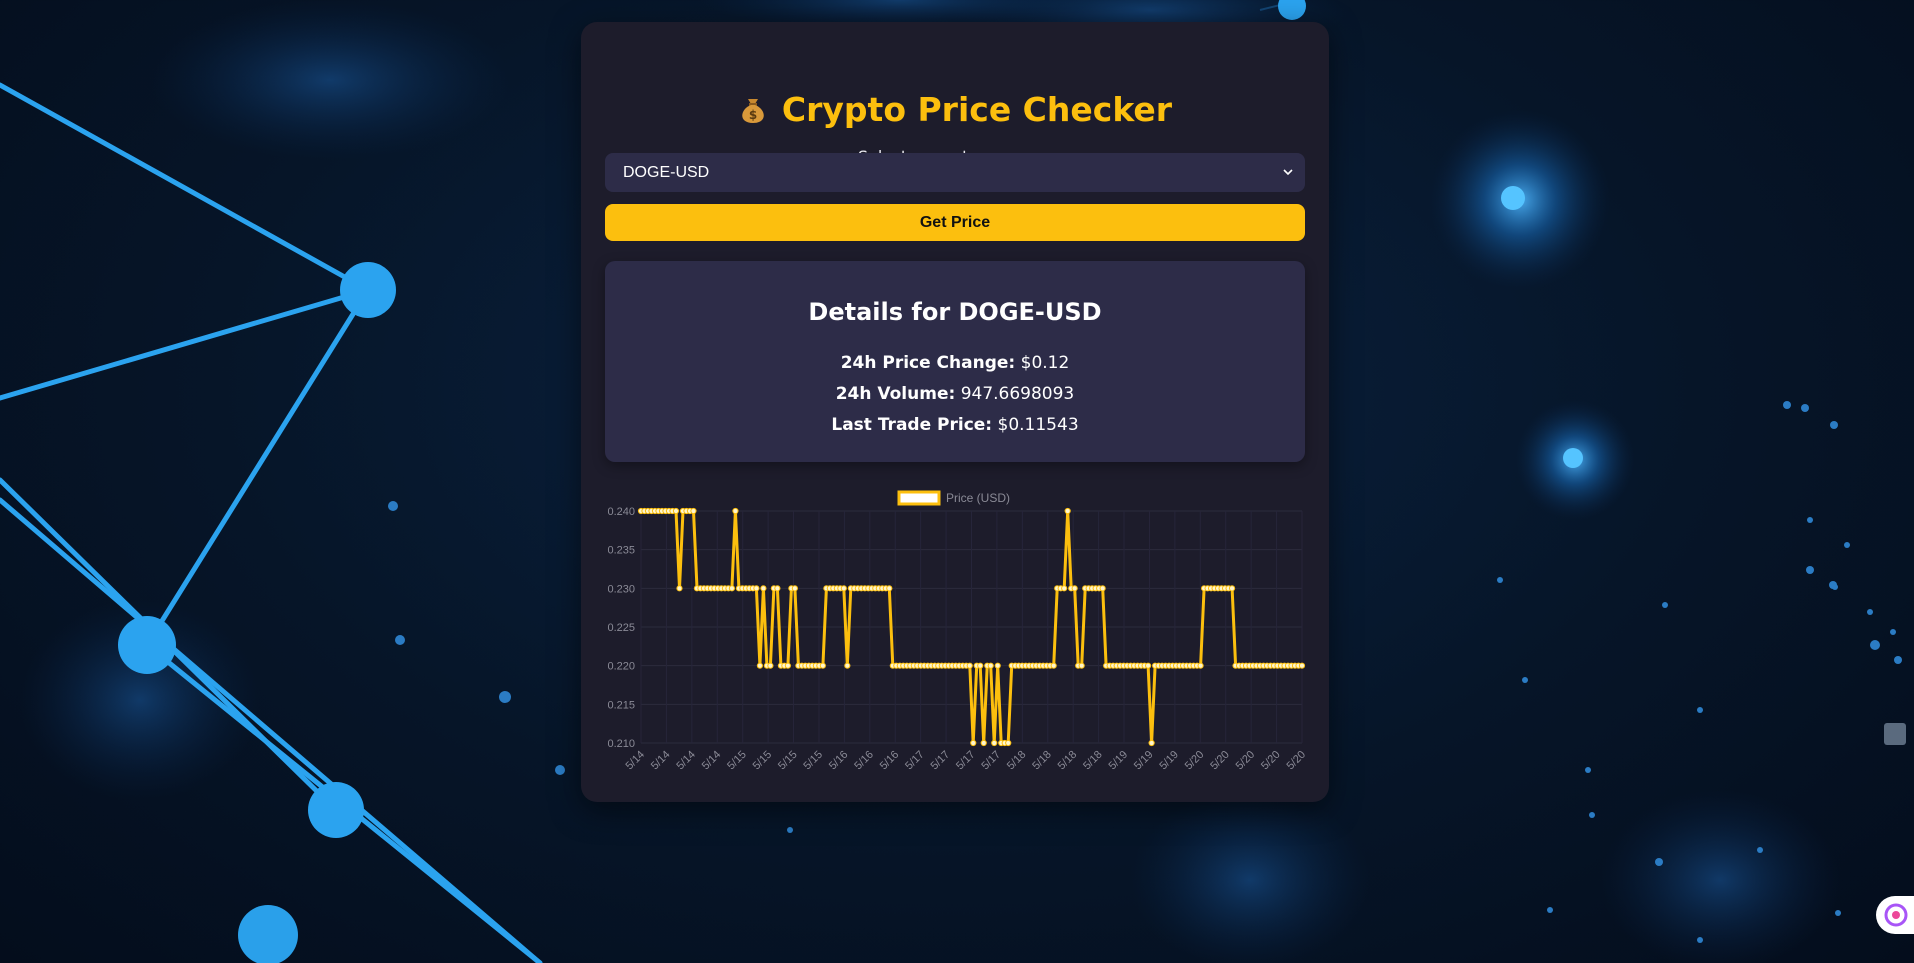 The height and width of the screenshot is (963, 1914). Describe the element at coordinates (1038, 425) in the screenshot. I see `detail-value: $0.11543` at that location.